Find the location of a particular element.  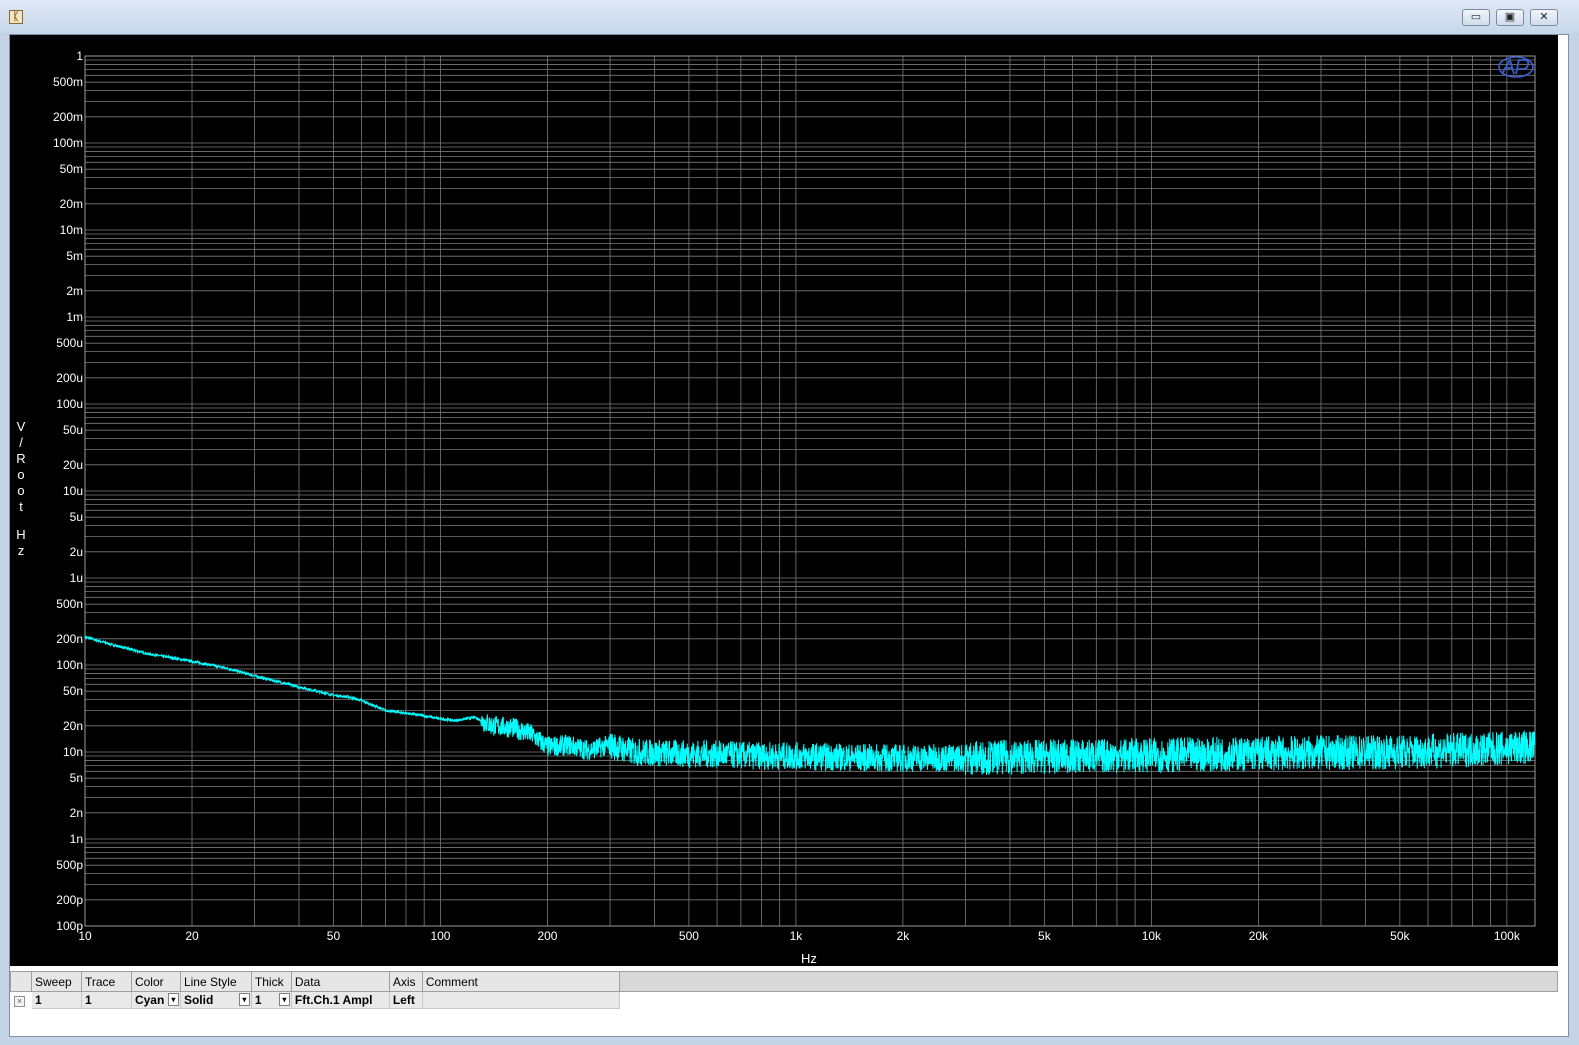

x-tick-label: 10k is located at coordinates (1152, 936).